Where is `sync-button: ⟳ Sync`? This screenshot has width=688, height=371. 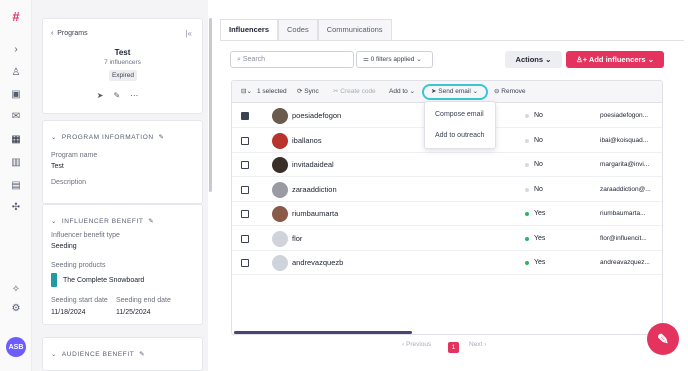
sync-button: ⟳ Sync is located at coordinates (308, 92).